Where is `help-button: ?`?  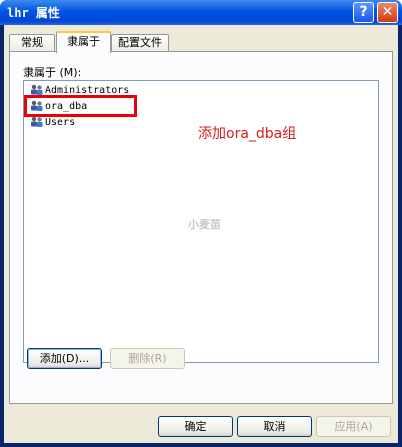
help-button: ? is located at coordinates (363, 12).